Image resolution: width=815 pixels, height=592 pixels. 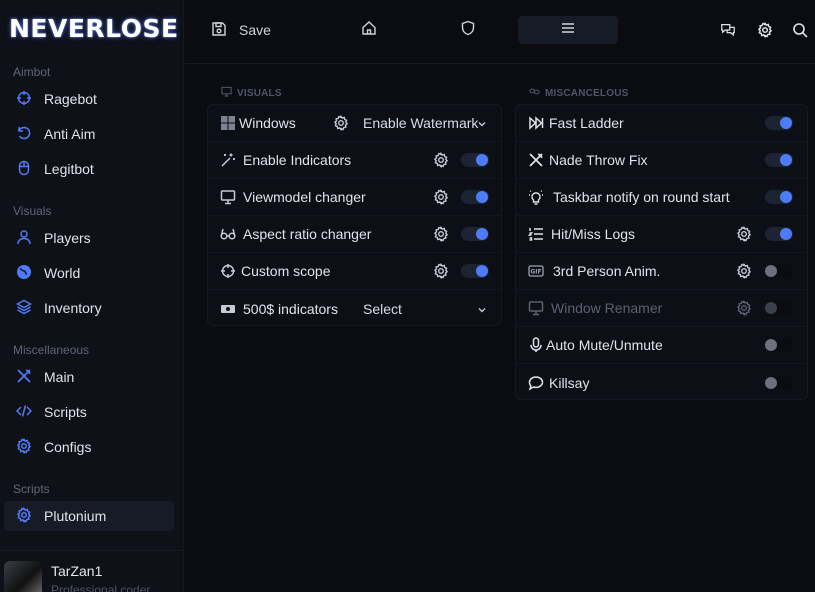 I want to click on microphone-icon, so click(x=536, y=345).